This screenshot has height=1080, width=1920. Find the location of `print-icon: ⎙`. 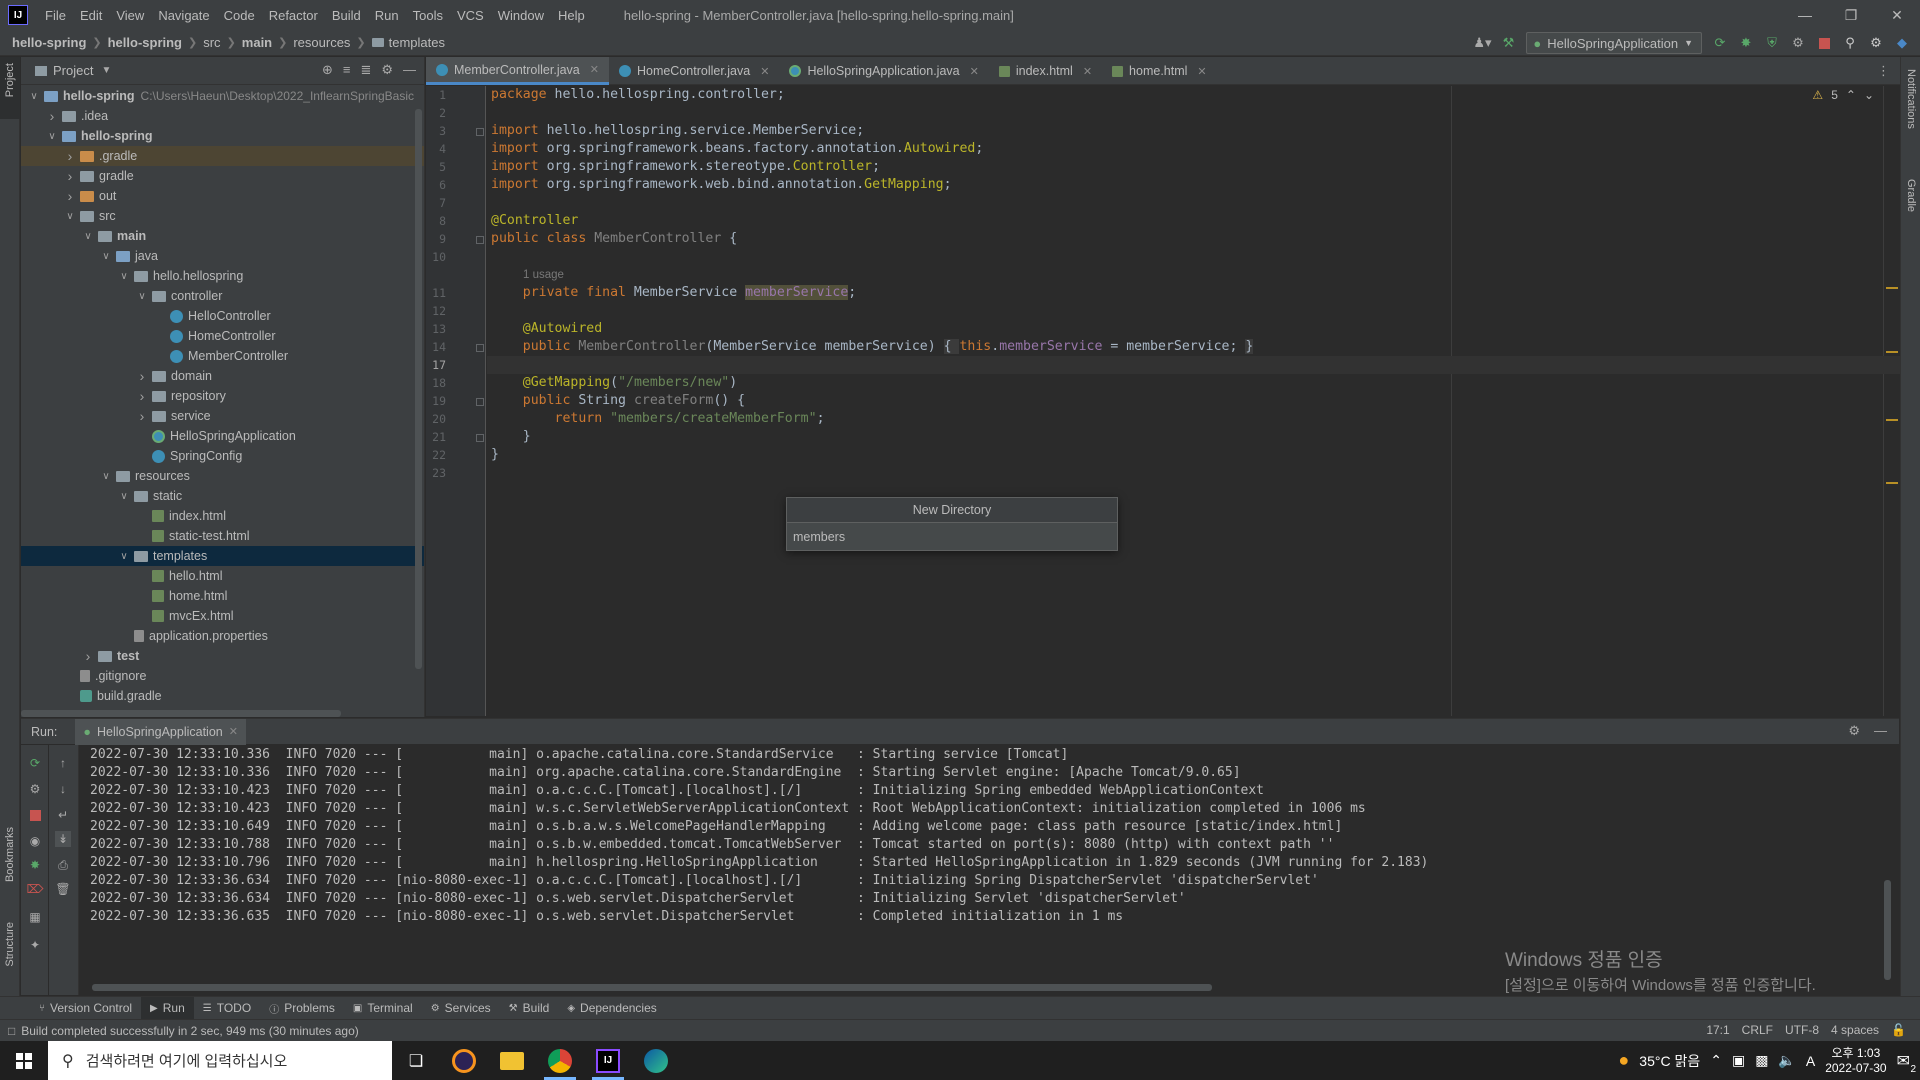

print-icon: ⎙ is located at coordinates (63, 865).